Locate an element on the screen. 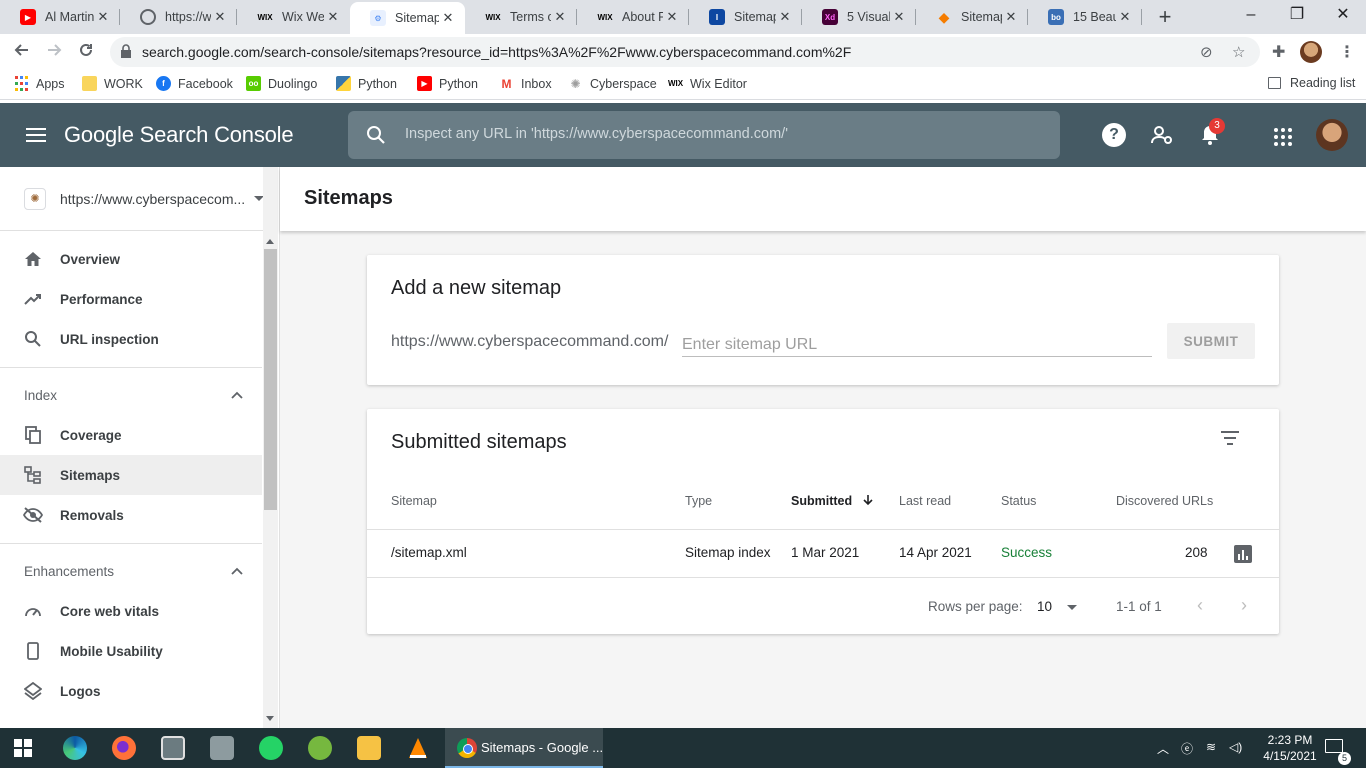 This screenshot has height=768, width=1366. edge-icon is located at coordinates (75, 748).